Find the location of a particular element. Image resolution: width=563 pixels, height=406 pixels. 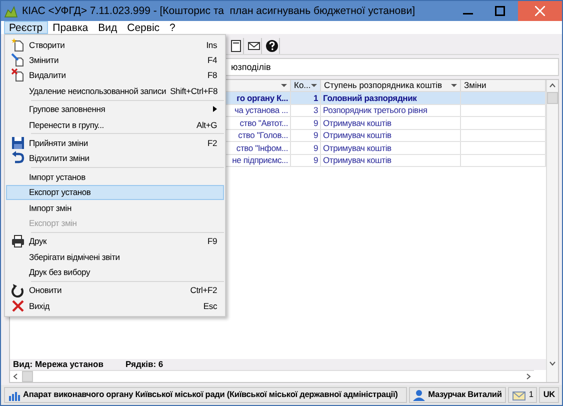

mail-icon is located at coordinates (519, 395).